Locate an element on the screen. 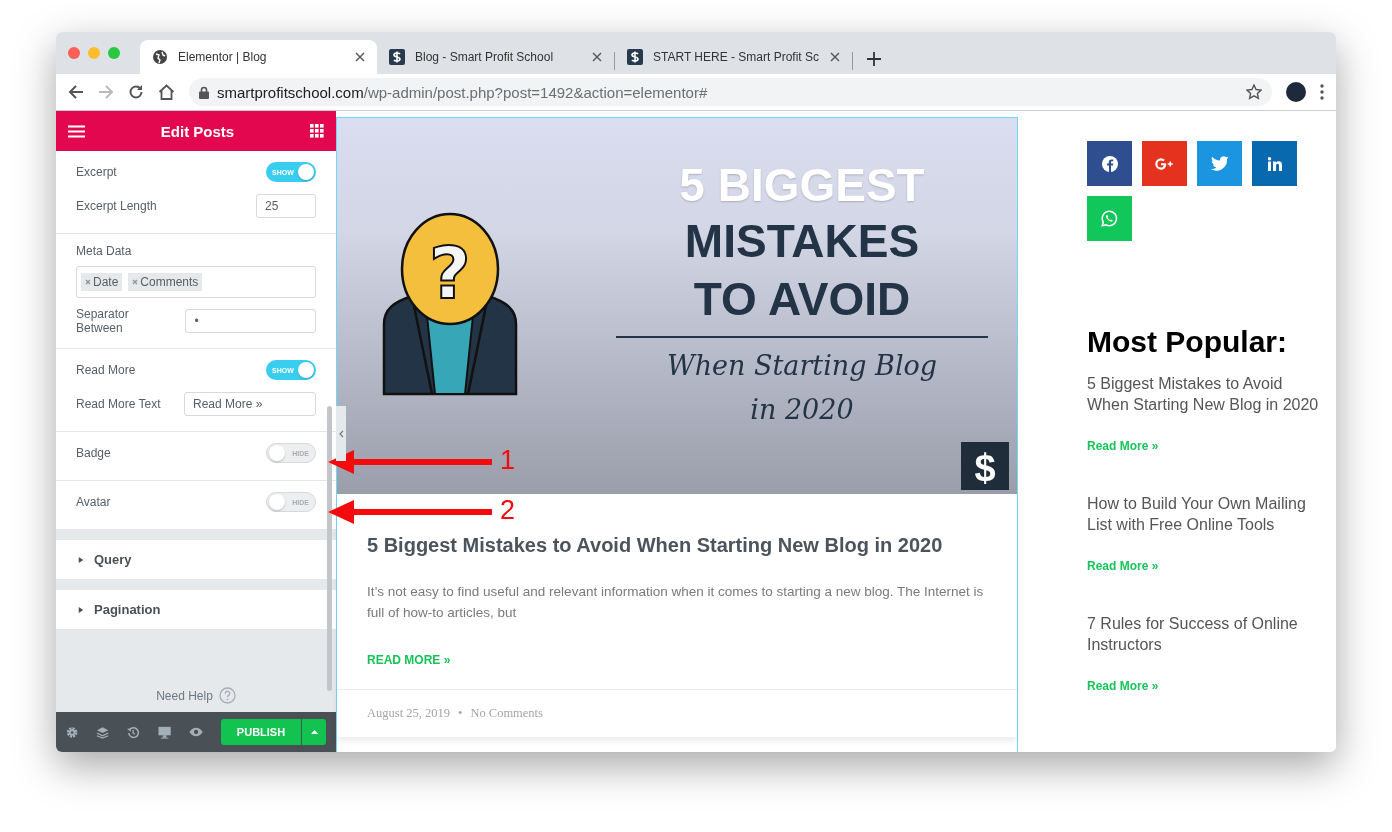 This screenshot has width=1392, height=832. image-subtitle: When Starting Blog is located at coordinates (802, 366).